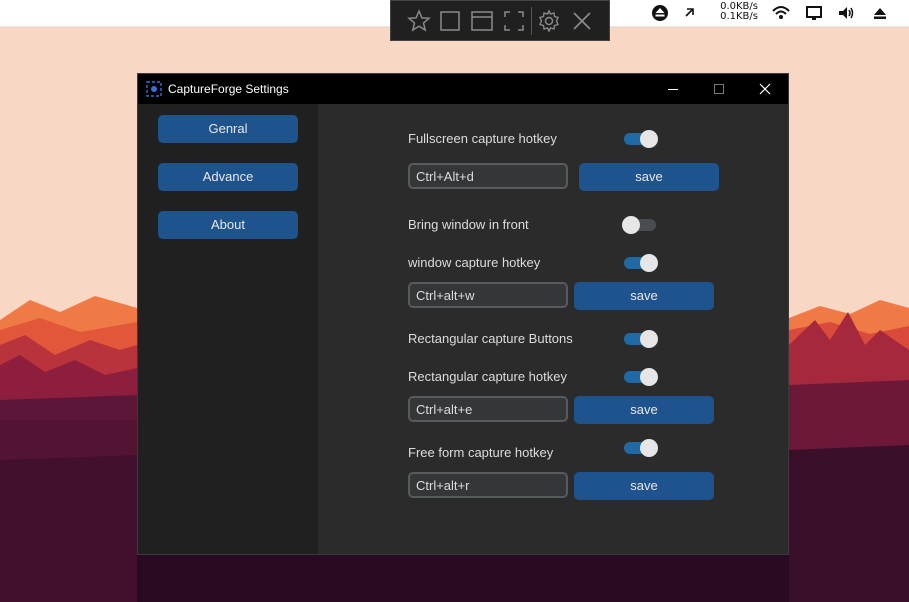 The height and width of the screenshot is (602, 909). Describe the element at coordinates (228, 177) in the screenshot. I see `sidebar-item-advance: Advance` at that location.